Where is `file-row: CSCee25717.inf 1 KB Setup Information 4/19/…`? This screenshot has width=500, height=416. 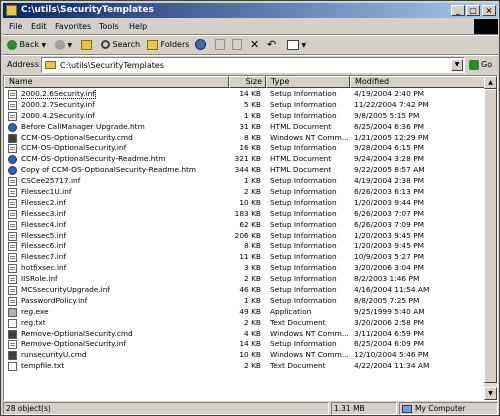
file-row: CSCee25717.inf 1 KB Setup Information 4/19/… is located at coordinates (245, 181).